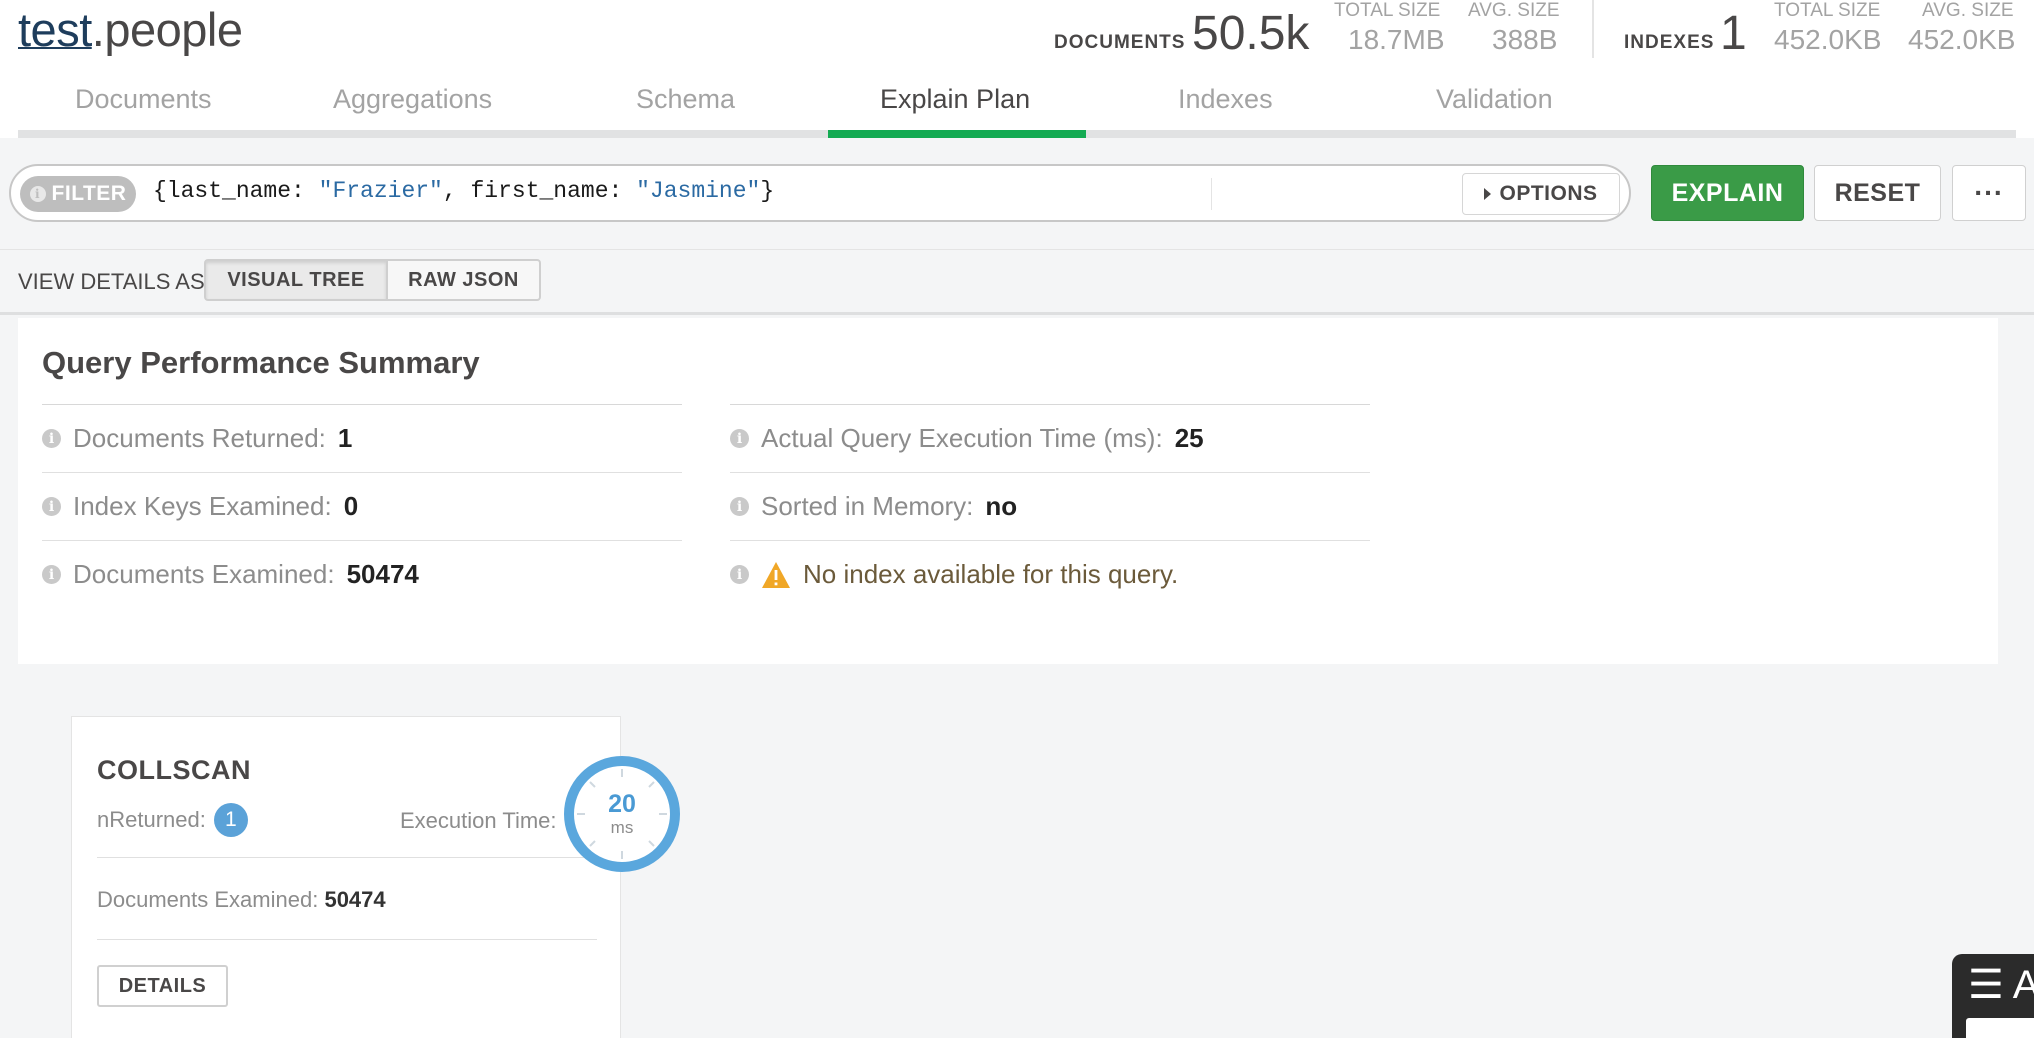 The width and height of the screenshot is (2034, 1038). What do you see at coordinates (1387, 10) in the screenshot?
I see `doc-total-size-label: TOTAL SIZE` at bounding box center [1387, 10].